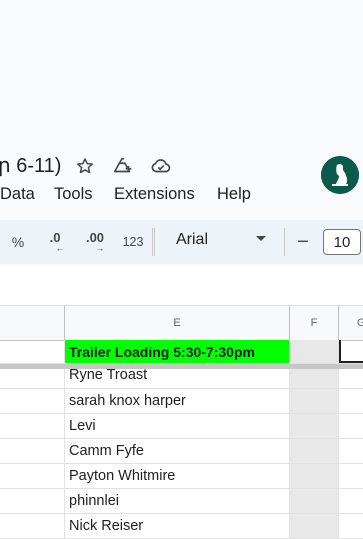  What do you see at coordinates (261, 238) in the screenshot?
I see `chevron-down-icon` at bounding box center [261, 238].